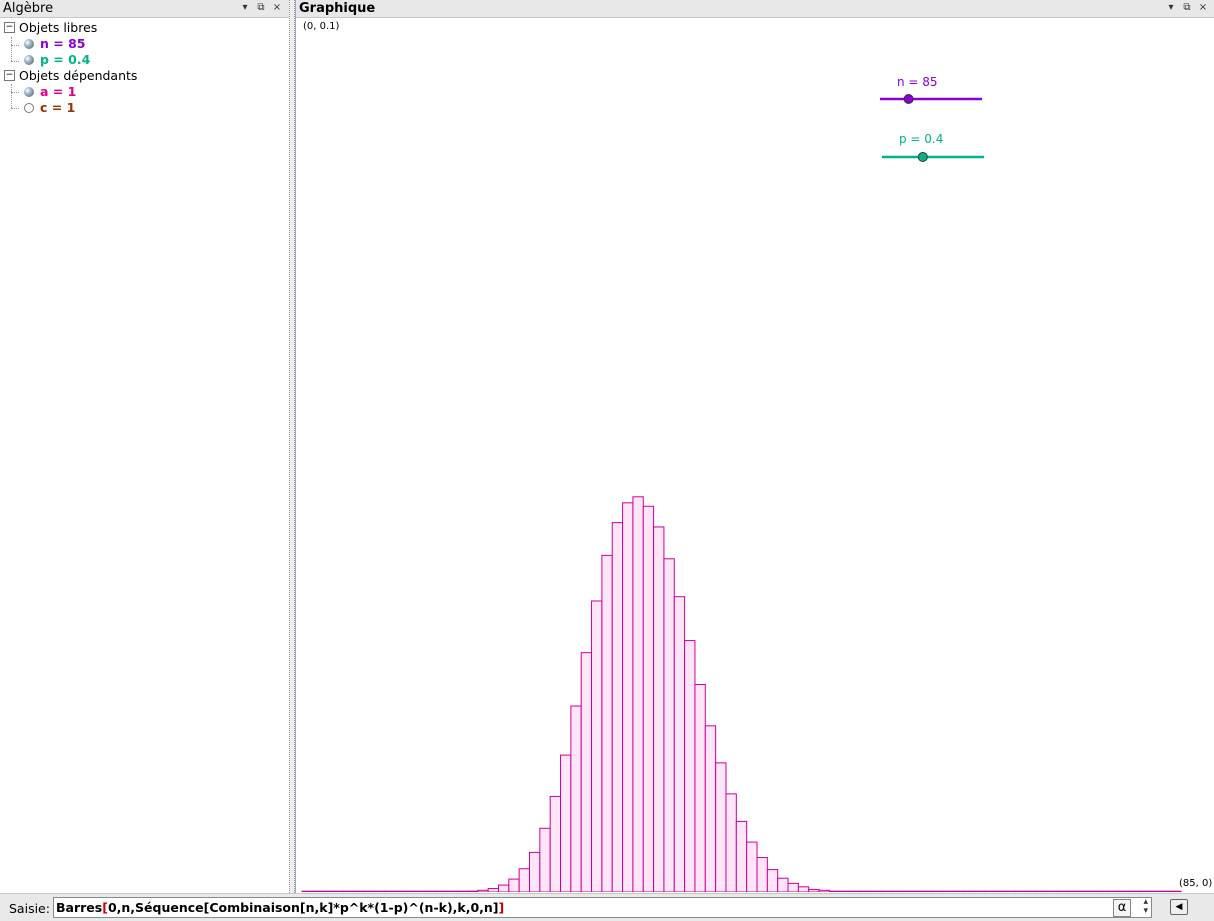  Describe the element at coordinates (1179, 907) in the screenshot. I see `input-help-button: ◀` at that location.